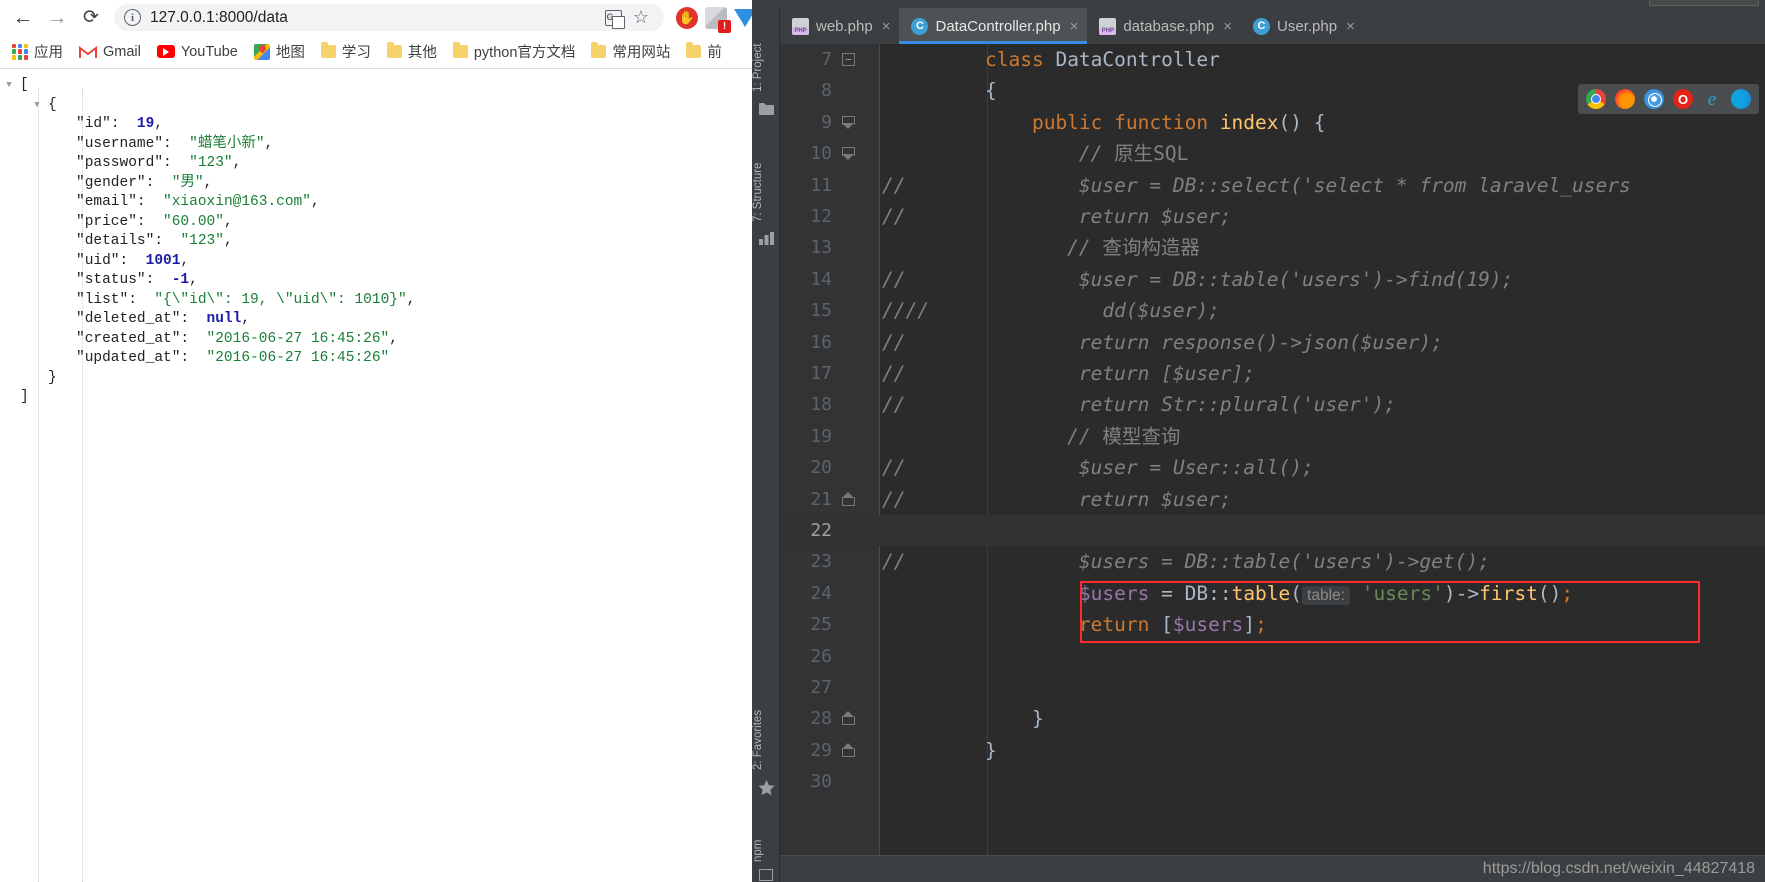  What do you see at coordinates (1272, 310) in the screenshot?
I see `code-line-row: 15 //// dd($user);` at bounding box center [1272, 310].